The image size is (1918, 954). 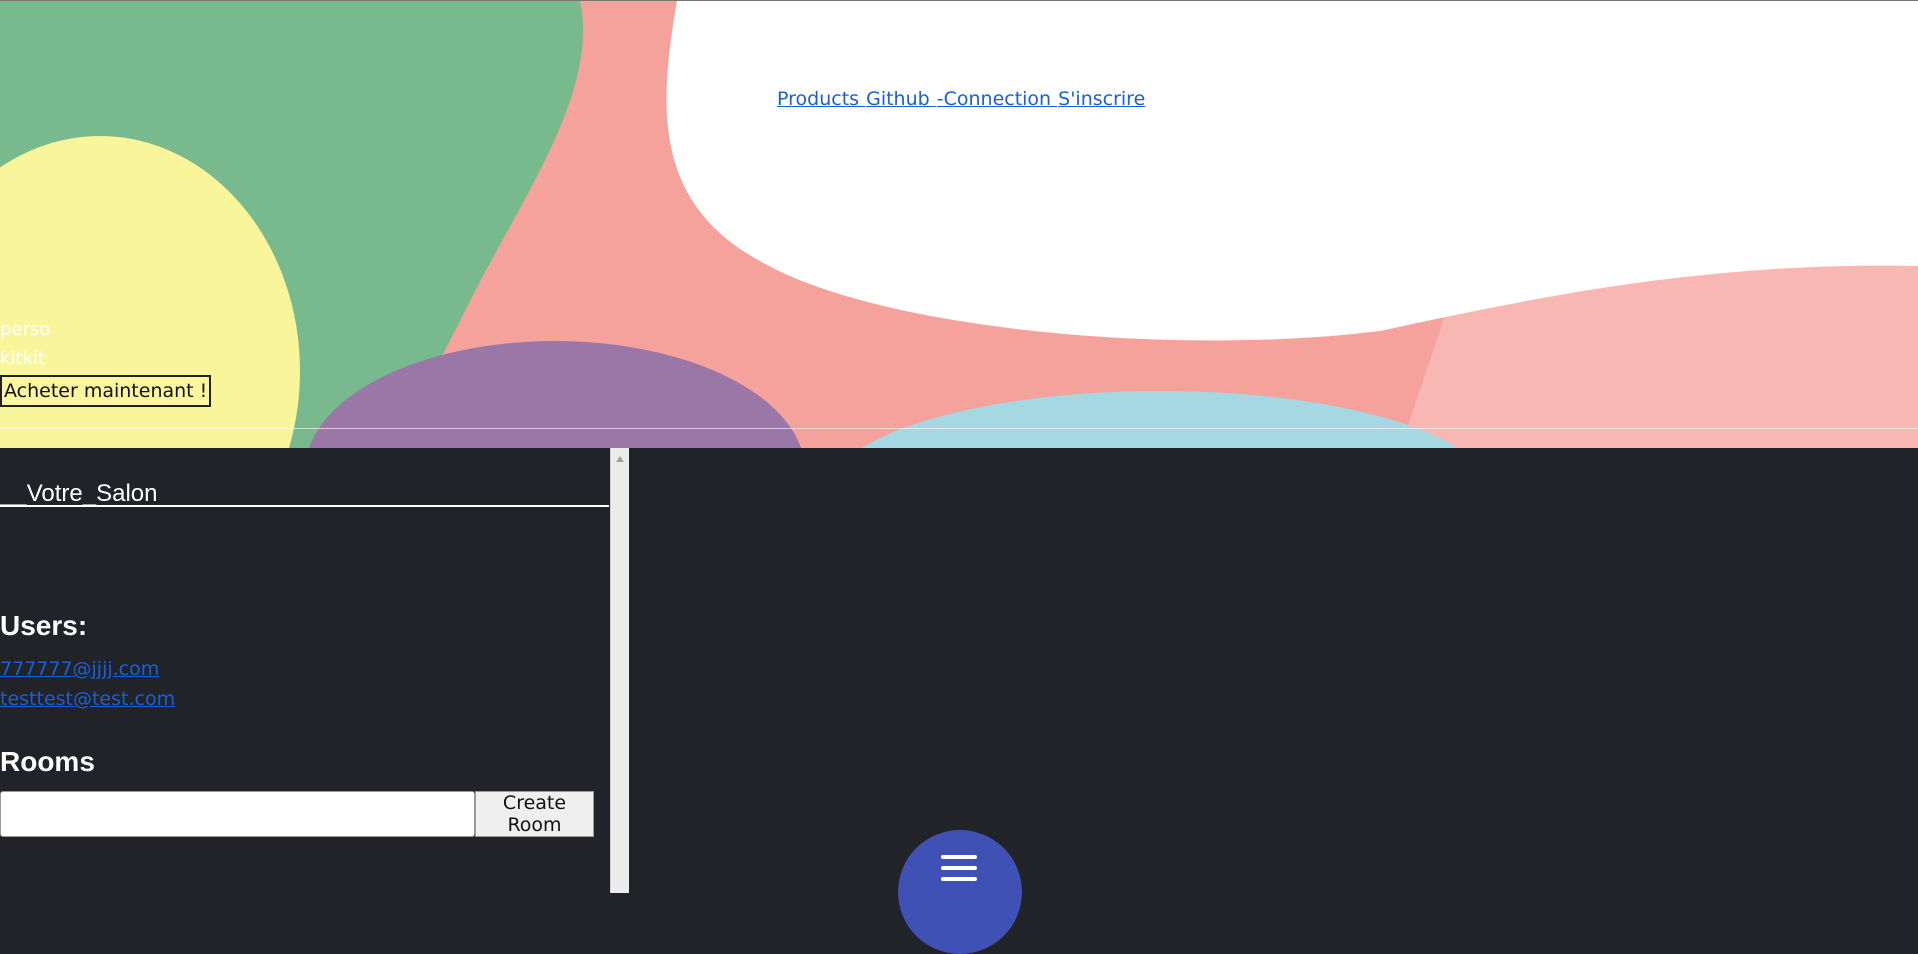 I want to click on sidebar-scrollbar, so click(x=619, y=670).